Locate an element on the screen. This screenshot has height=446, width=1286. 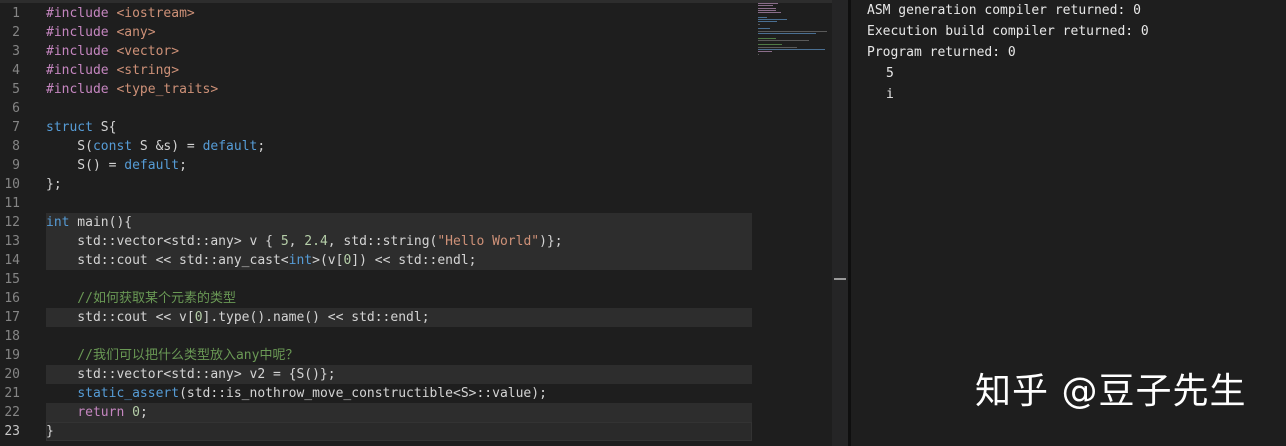
code-token: //我们可以把什么类型放入any中呢？ is located at coordinates (172, 355).